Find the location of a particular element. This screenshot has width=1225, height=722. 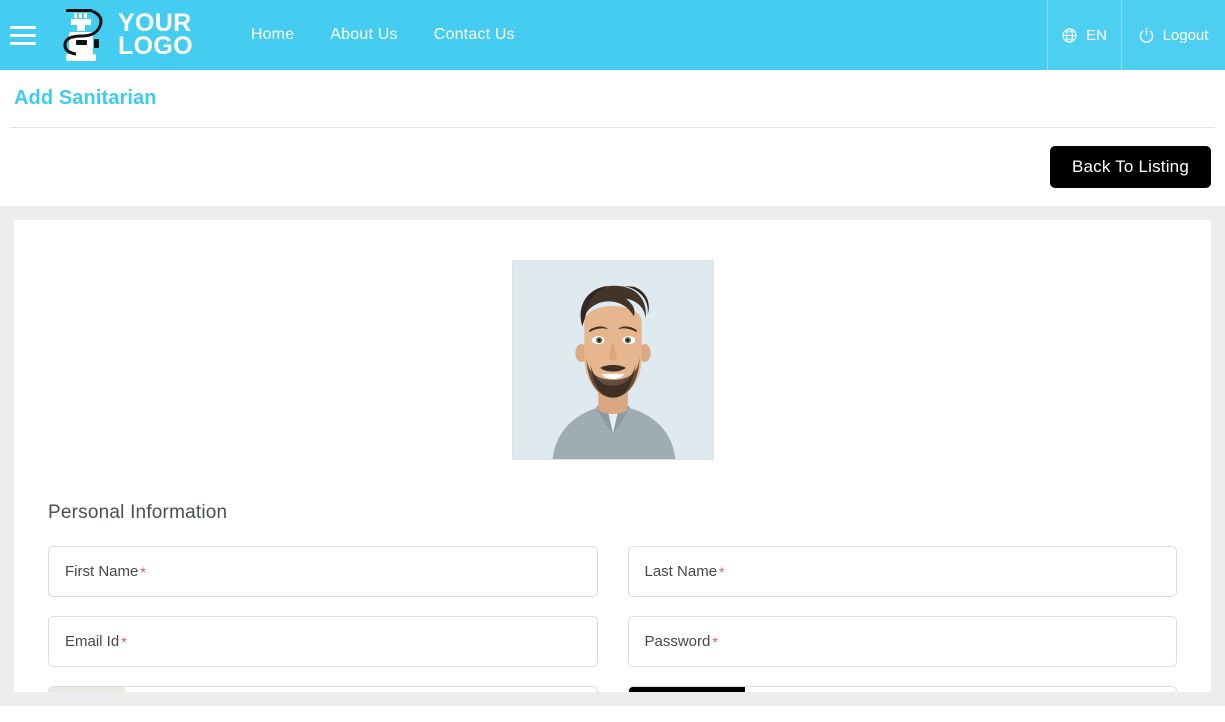

main-navigation: Home About Us Contact Us is located at coordinates (383, 35).